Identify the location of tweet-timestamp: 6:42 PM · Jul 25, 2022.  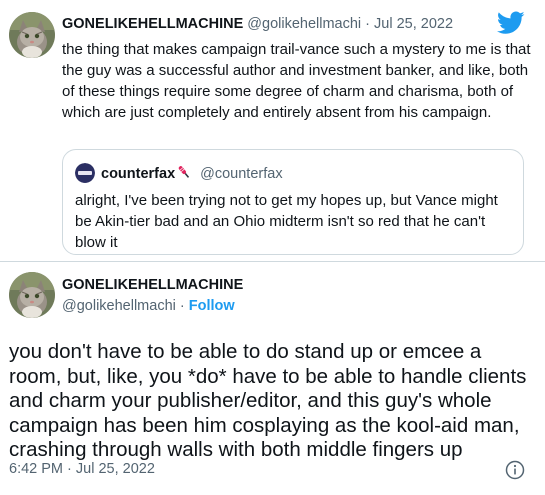
(82, 469).